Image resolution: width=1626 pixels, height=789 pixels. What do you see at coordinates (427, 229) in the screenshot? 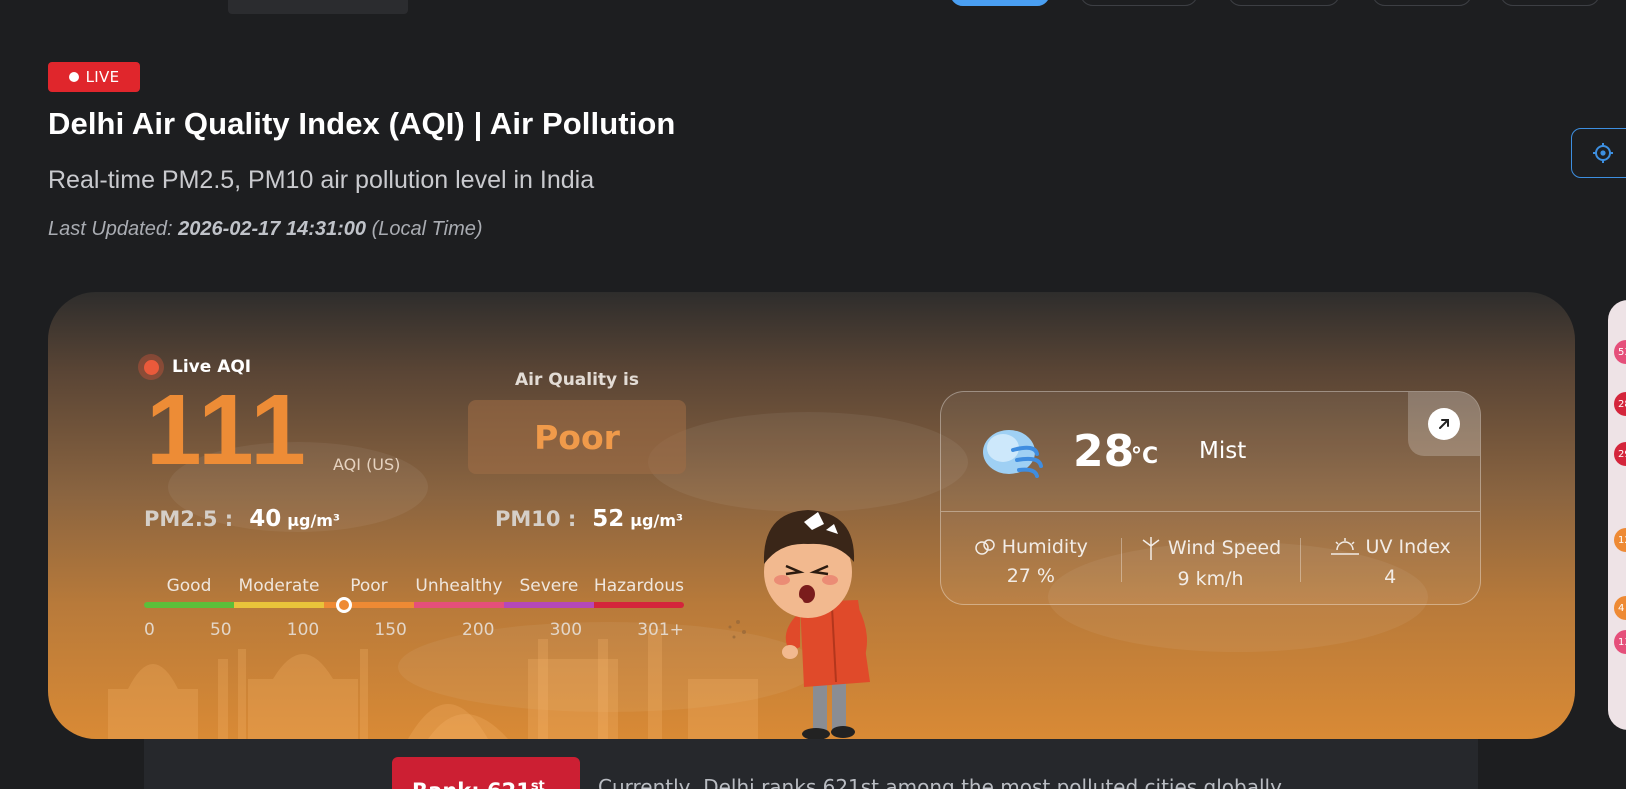
I see `last-updated-suffix: (Local Time)` at bounding box center [427, 229].